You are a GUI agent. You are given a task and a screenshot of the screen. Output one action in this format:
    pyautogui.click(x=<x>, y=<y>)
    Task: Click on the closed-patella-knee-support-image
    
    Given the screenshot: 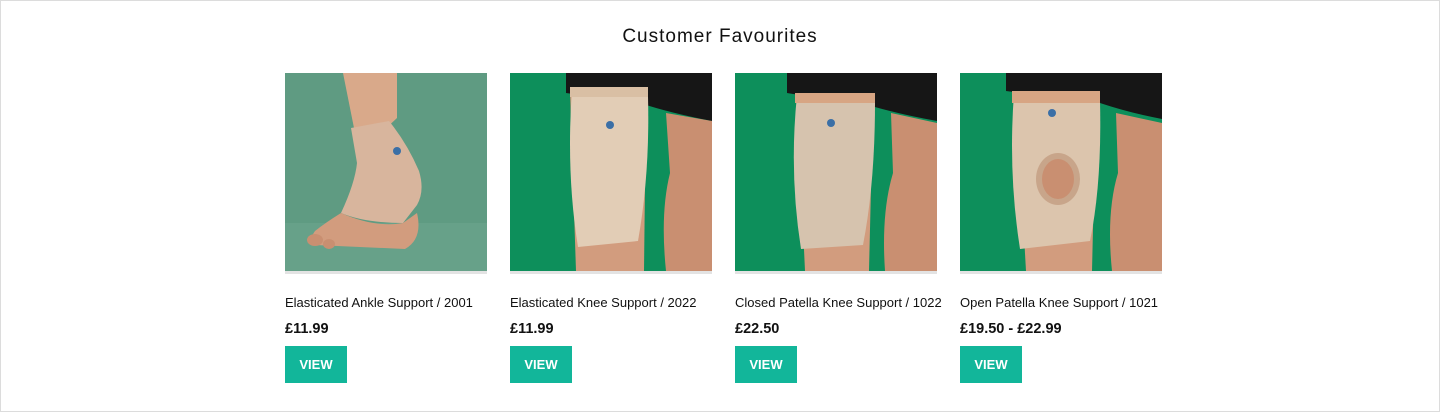 What is the action you would take?
    pyautogui.click(x=836, y=172)
    